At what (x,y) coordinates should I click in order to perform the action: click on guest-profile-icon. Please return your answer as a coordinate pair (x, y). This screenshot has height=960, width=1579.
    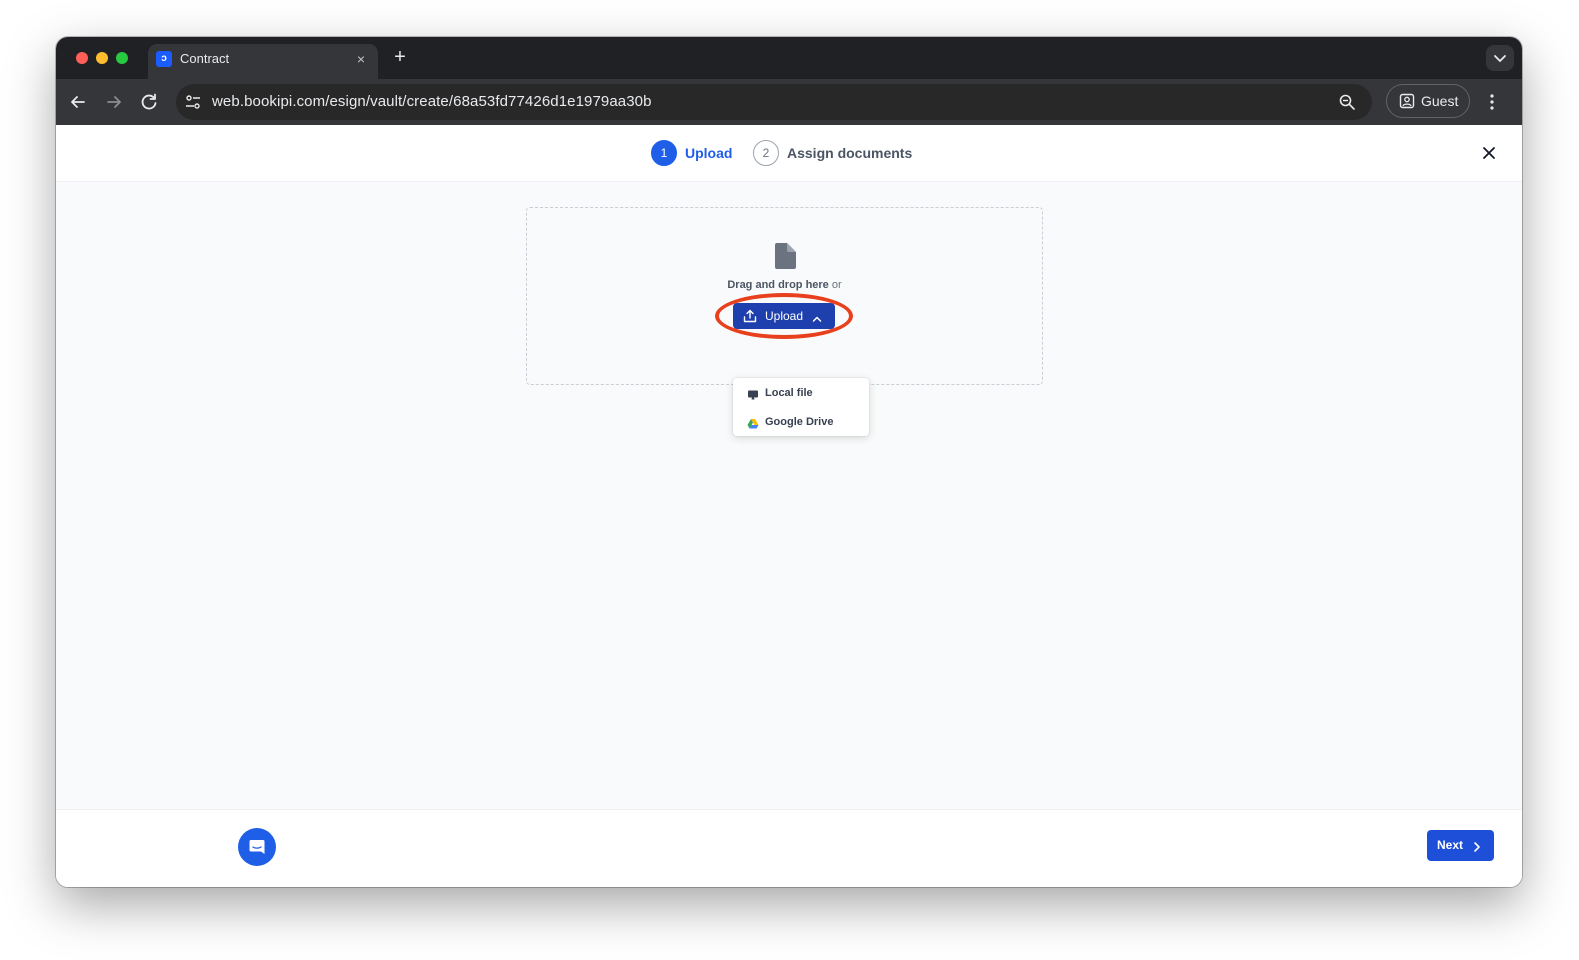
    Looking at the image, I should click on (1407, 101).